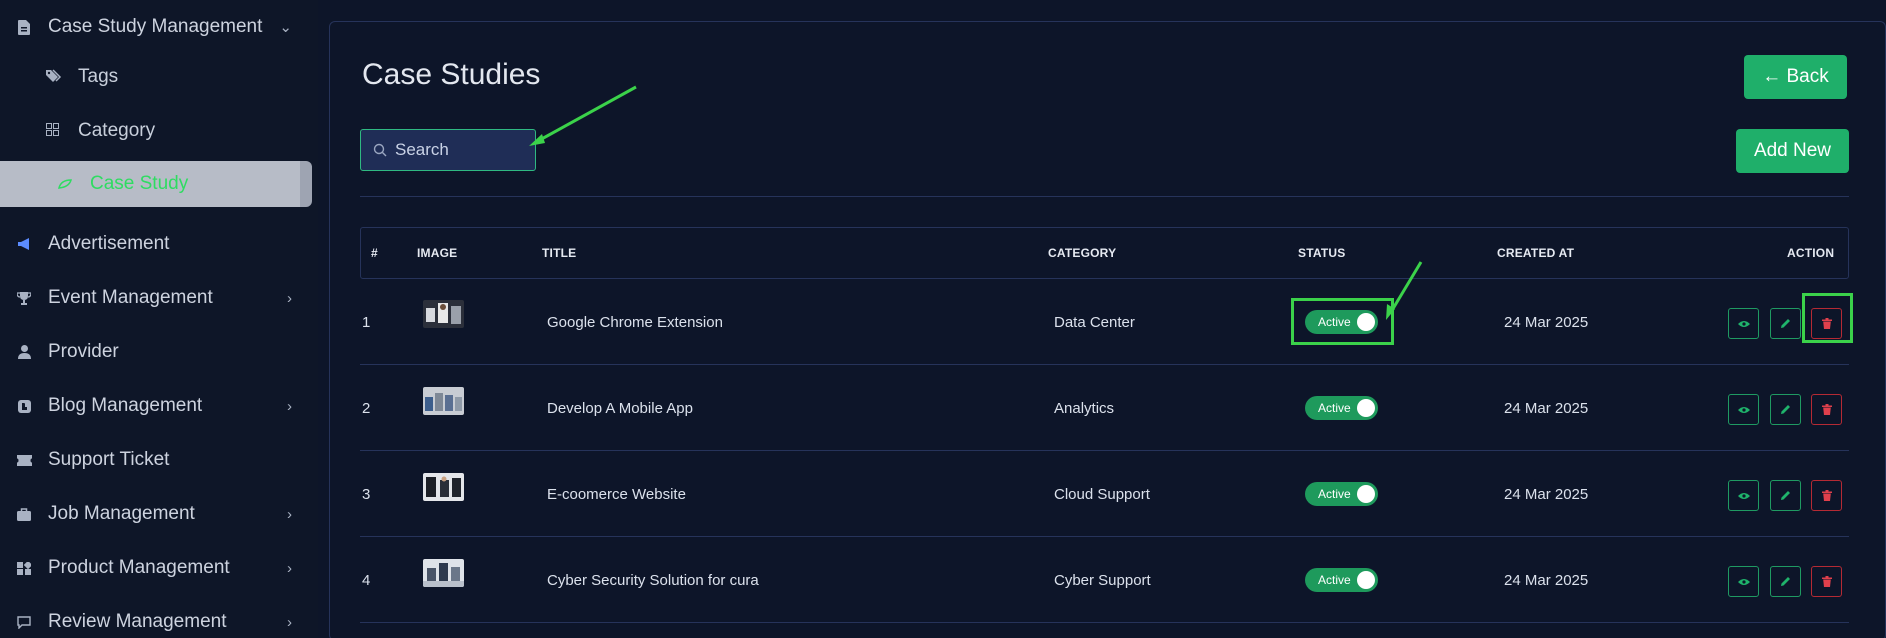 This screenshot has height=638, width=1886. What do you see at coordinates (537, 140) in the screenshot?
I see `annotation-arrowhead-search` at bounding box center [537, 140].